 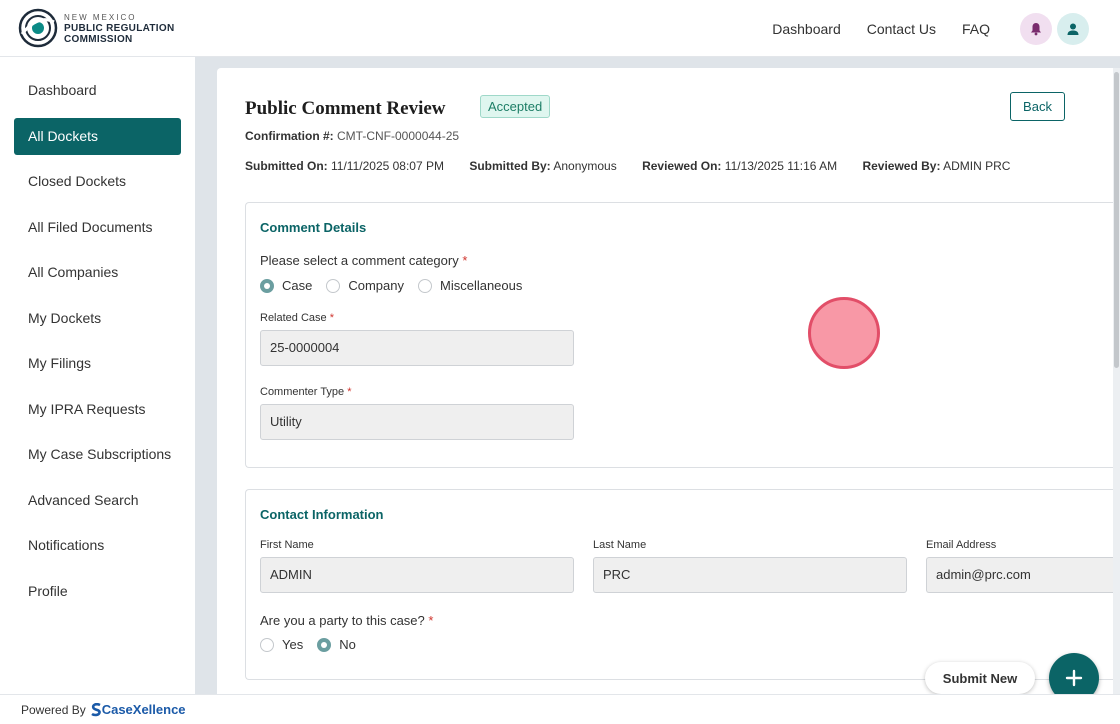 What do you see at coordinates (293, 644) in the screenshot?
I see `radio-yes-label: Yes` at bounding box center [293, 644].